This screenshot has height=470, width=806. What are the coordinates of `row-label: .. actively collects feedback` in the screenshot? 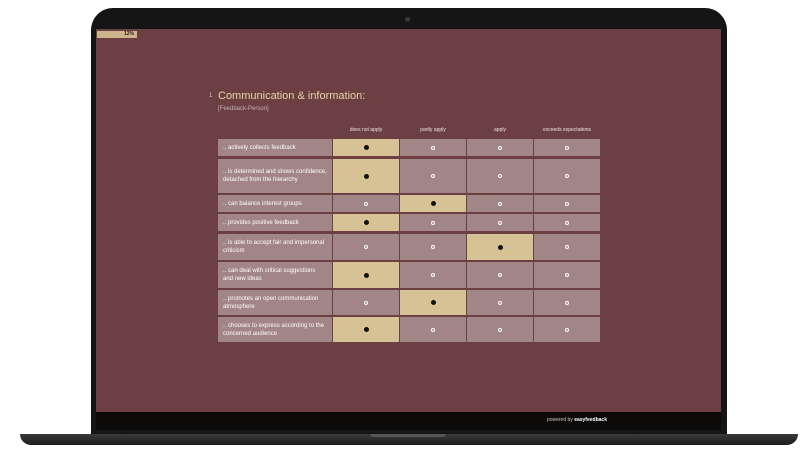 It's located at (275, 147).